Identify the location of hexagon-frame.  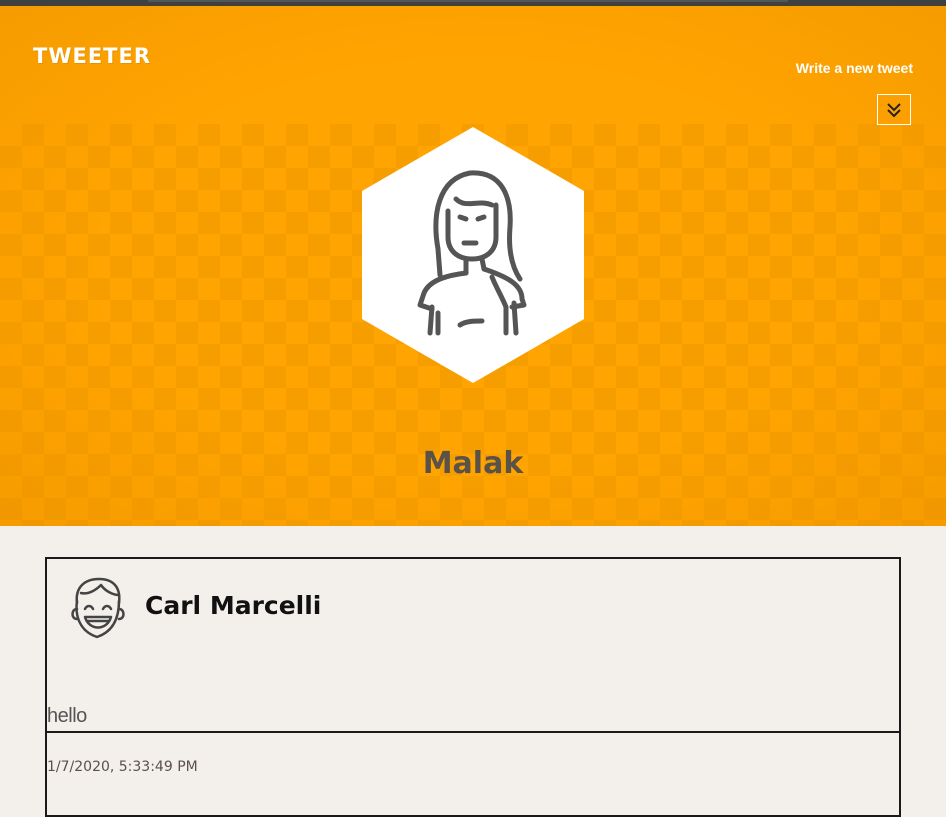
(473, 255).